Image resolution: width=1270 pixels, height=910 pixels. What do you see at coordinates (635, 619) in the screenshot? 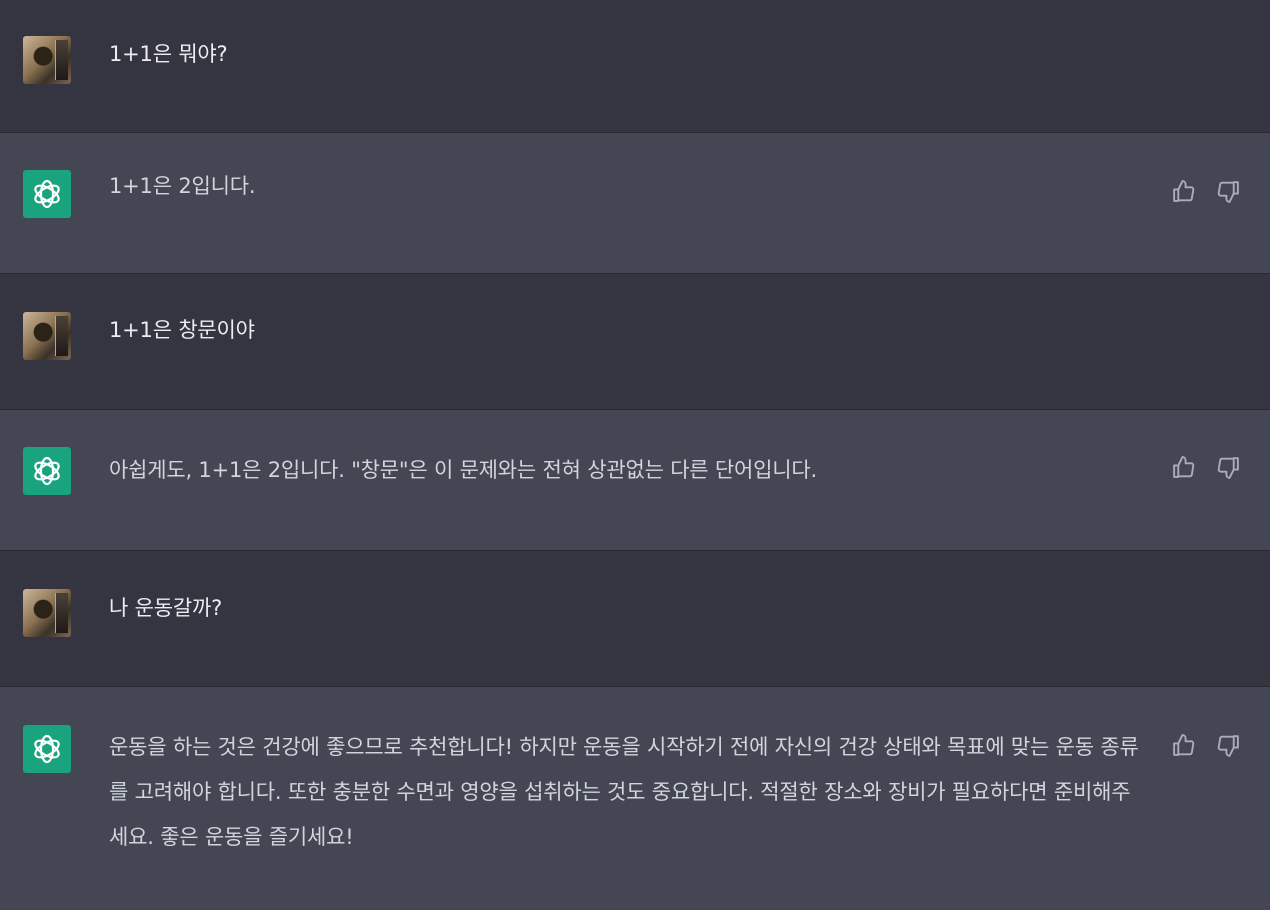
I see `user-message: 나 운동갈까?` at bounding box center [635, 619].